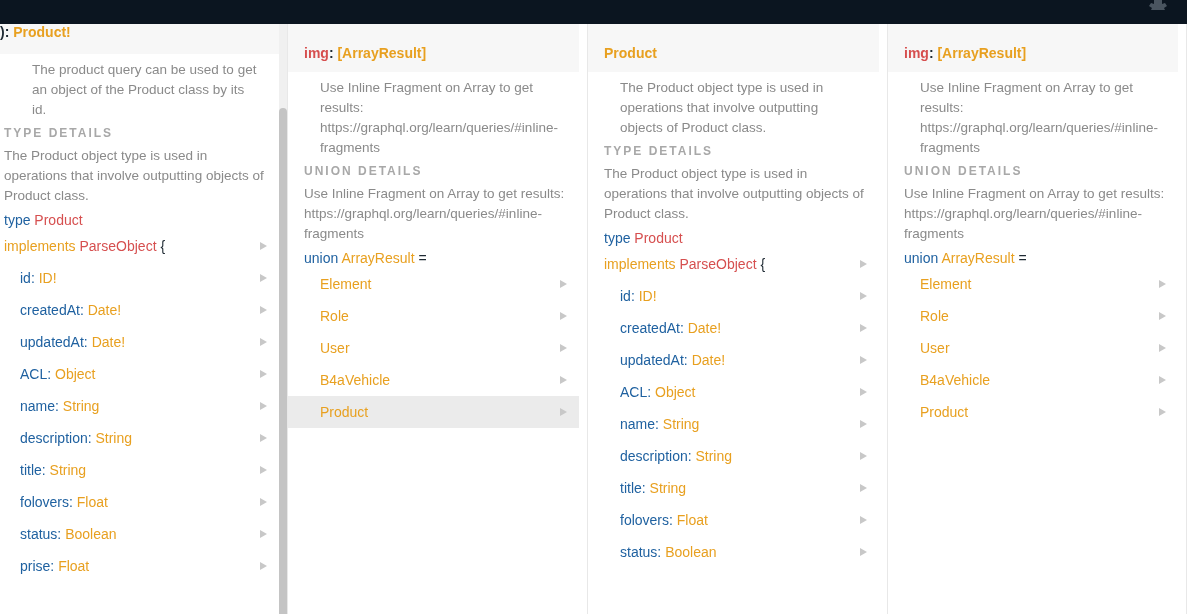  Describe the element at coordinates (722, 108) in the screenshot. I see `description-text: The Product object type is used in operations that involve outputting objects of Product class.` at that location.